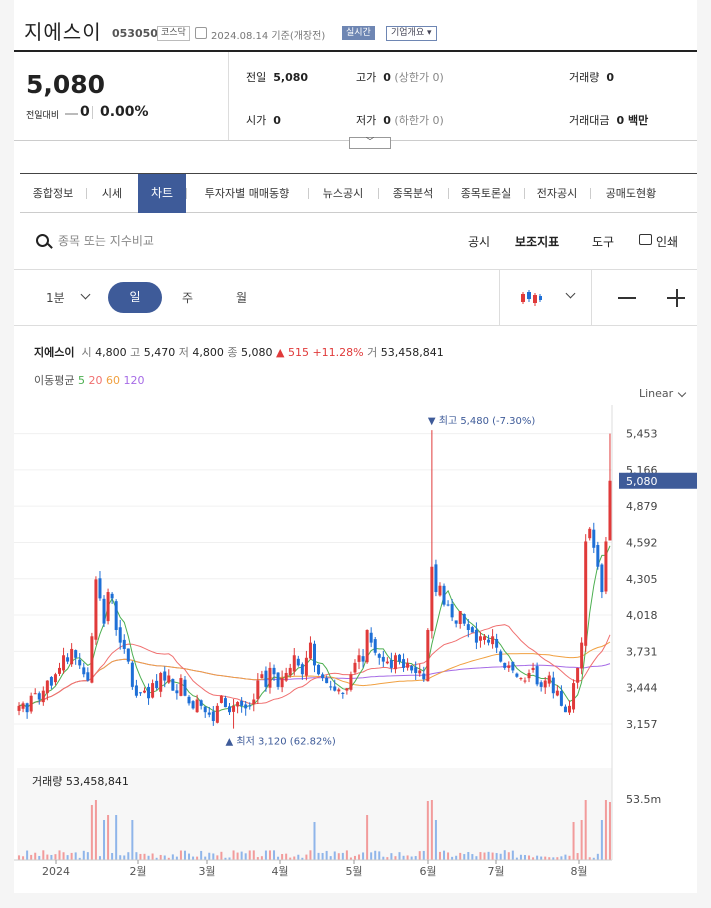  I want to click on max-annotation: ▼ 최고 5,480 (-7.30%), so click(482, 421).